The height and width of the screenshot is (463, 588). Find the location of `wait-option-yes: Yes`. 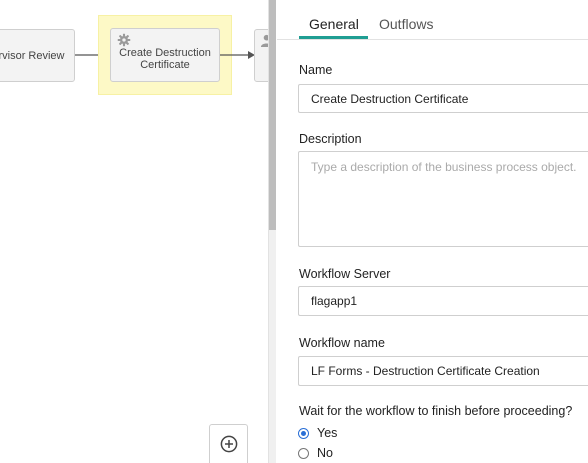

wait-option-yes: Yes is located at coordinates (317, 433).